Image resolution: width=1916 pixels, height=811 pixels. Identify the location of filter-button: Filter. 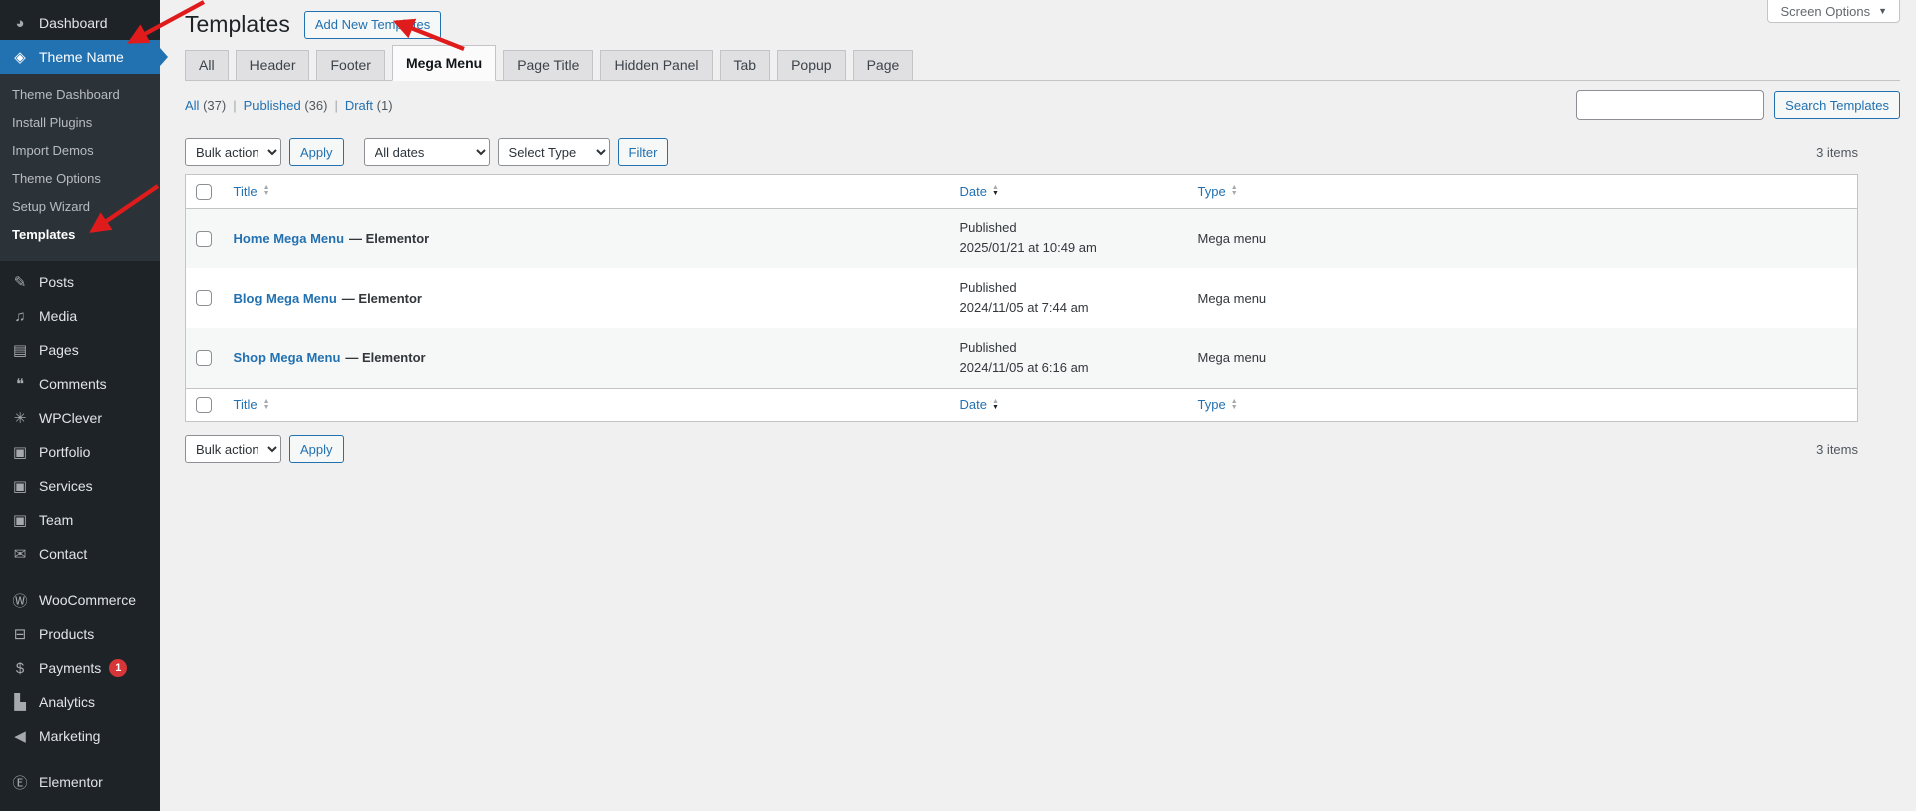
(643, 152).